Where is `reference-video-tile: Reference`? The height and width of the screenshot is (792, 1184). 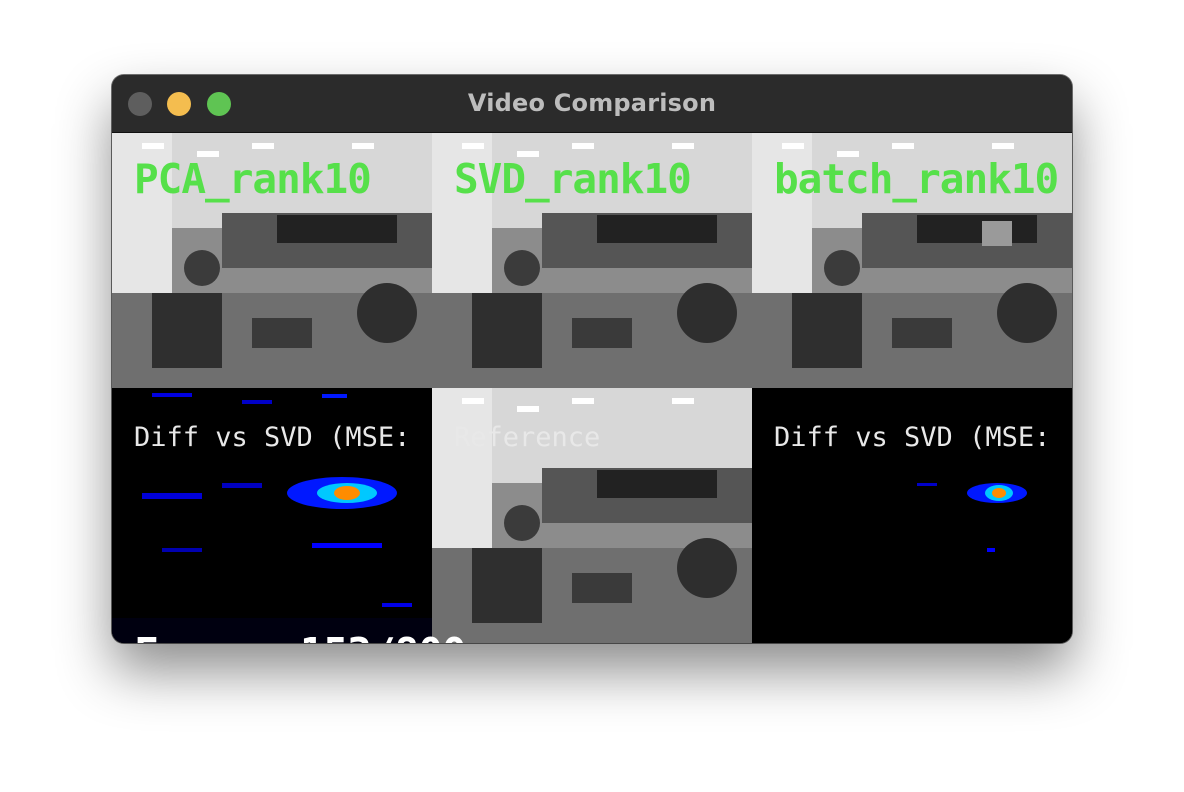
reference-video-tile: Reference is located at coordinates (592, 515).